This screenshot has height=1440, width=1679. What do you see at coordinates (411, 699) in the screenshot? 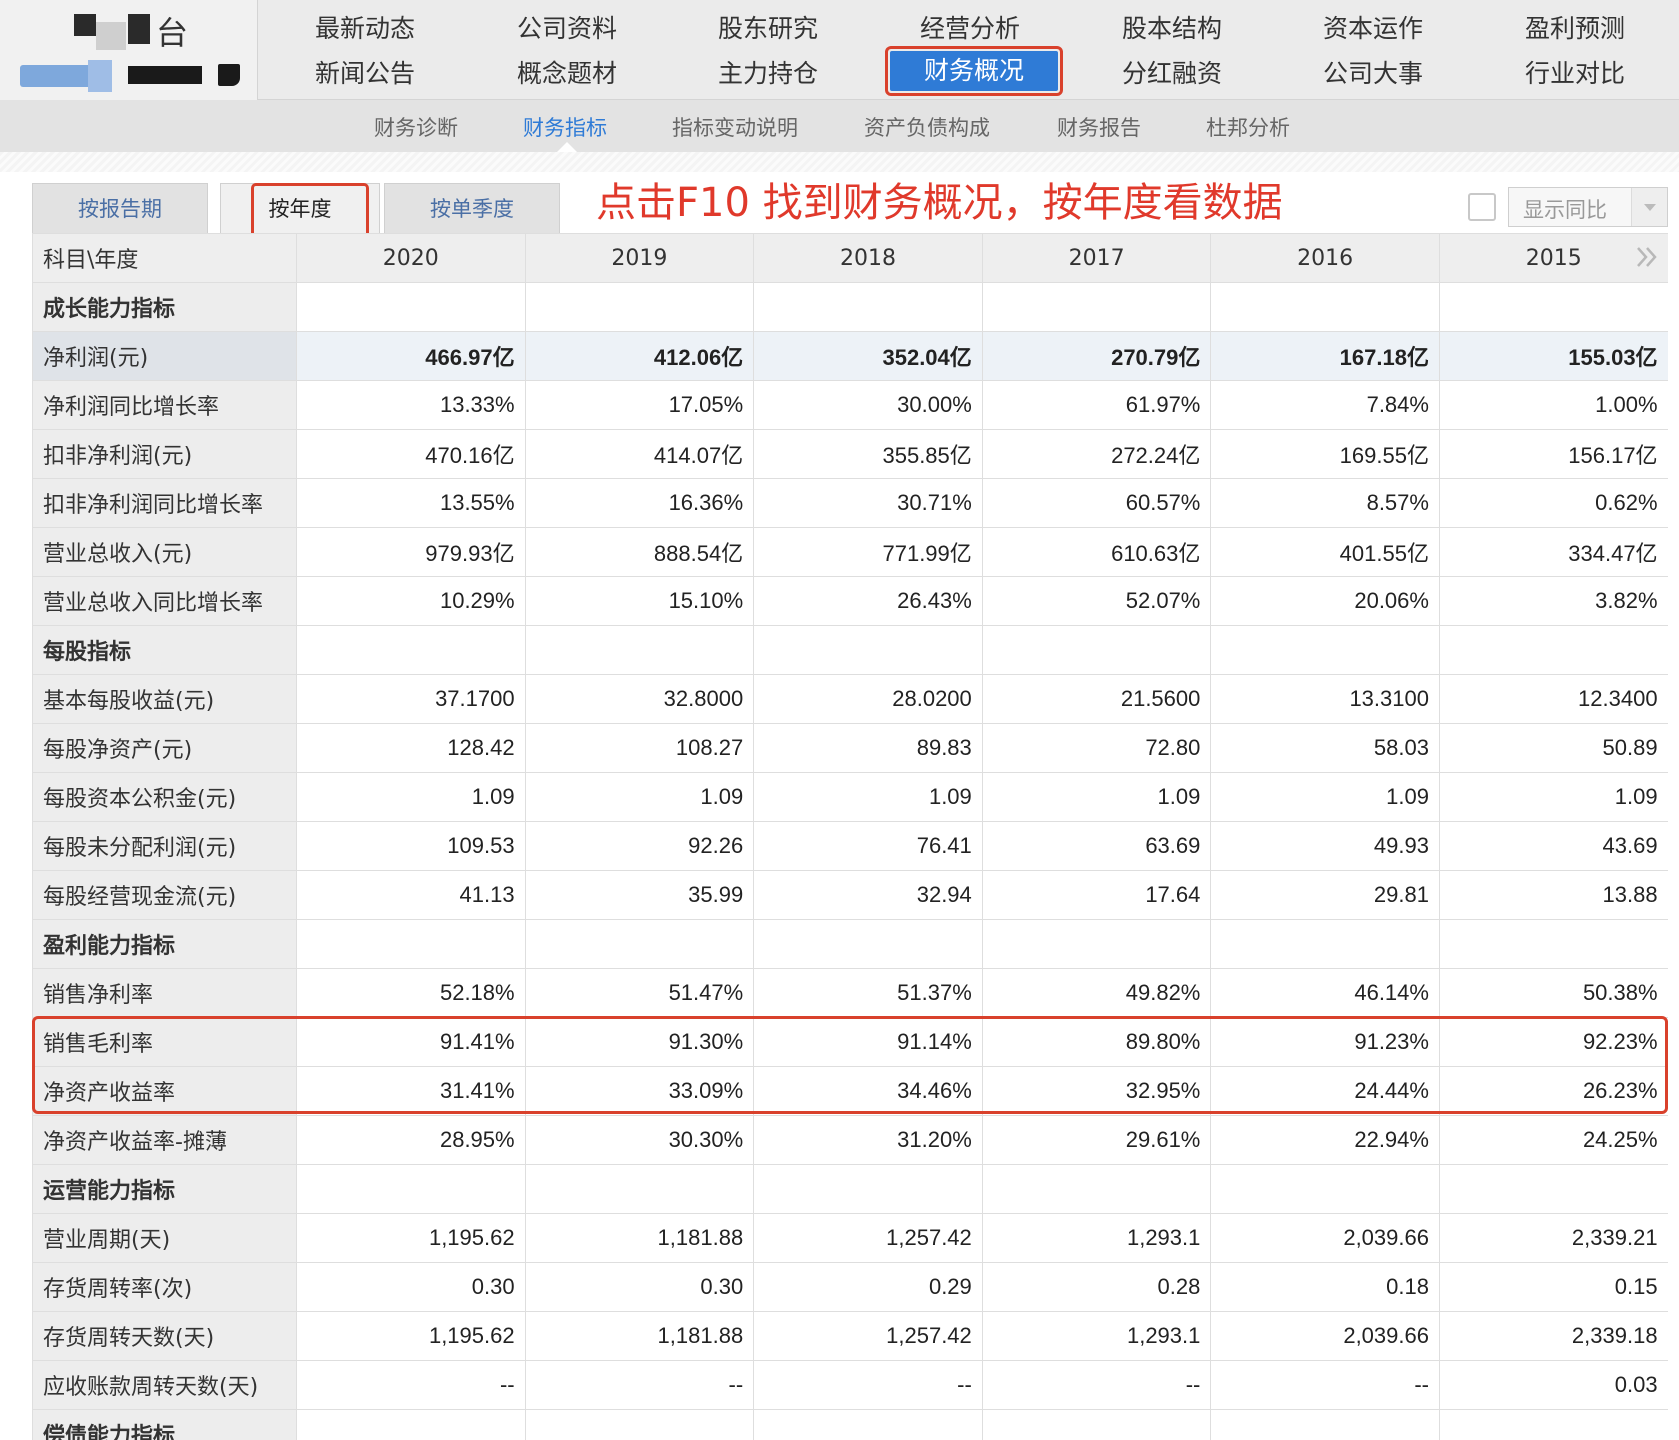
I see `table-cell: 37.1700` at bounding box center [411, 699].